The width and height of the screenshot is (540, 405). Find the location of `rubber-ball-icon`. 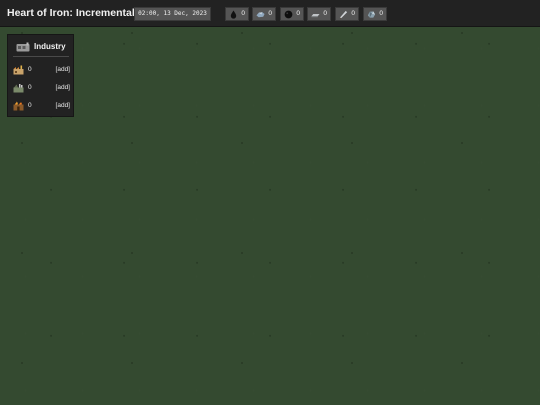

rubber-ball-icon is located at coordinates (288, 14).